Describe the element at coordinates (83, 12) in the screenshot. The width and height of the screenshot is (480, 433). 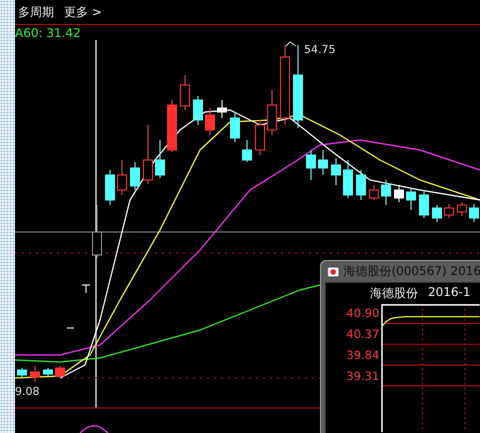
I see `toolbar-item: 更多 >` at that location.